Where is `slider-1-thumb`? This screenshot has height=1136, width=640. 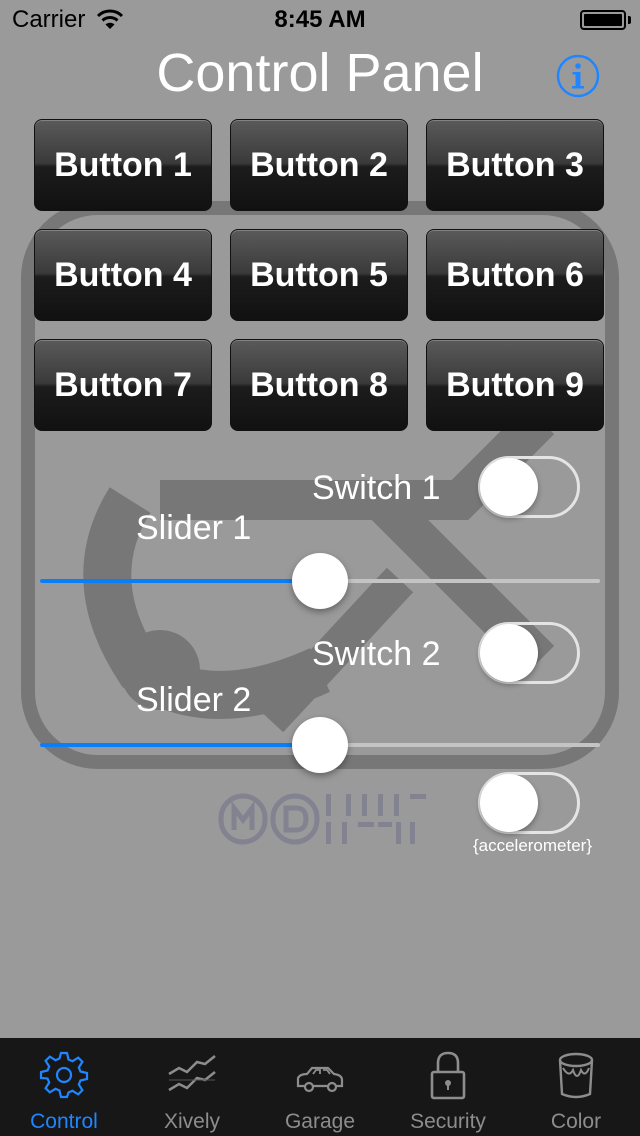
slider-1-thumb is located at coordinates (320, 581).